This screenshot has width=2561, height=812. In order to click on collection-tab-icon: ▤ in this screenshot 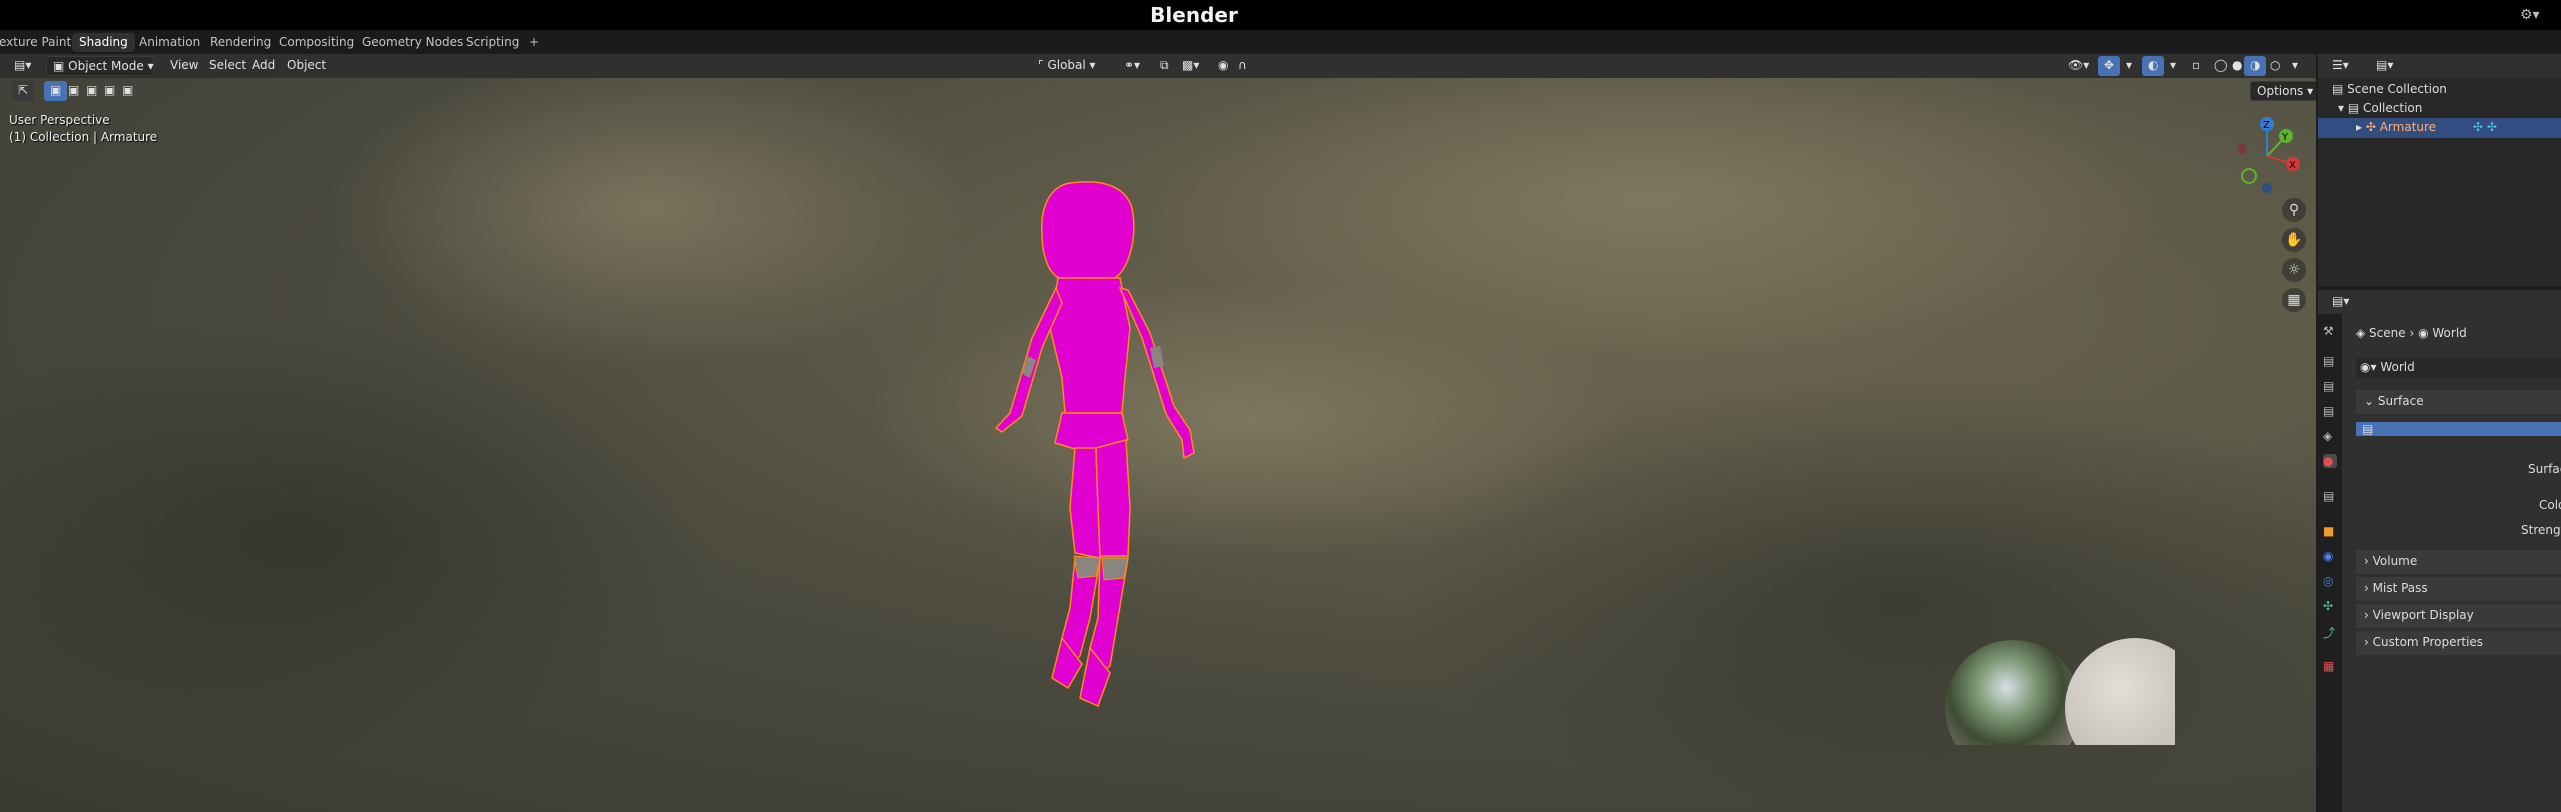, I will do `click(2330, 496)`.